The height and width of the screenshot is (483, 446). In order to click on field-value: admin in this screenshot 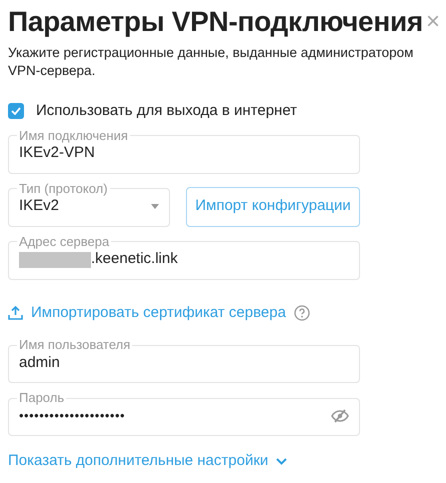, I will do `click(39, 362)`.